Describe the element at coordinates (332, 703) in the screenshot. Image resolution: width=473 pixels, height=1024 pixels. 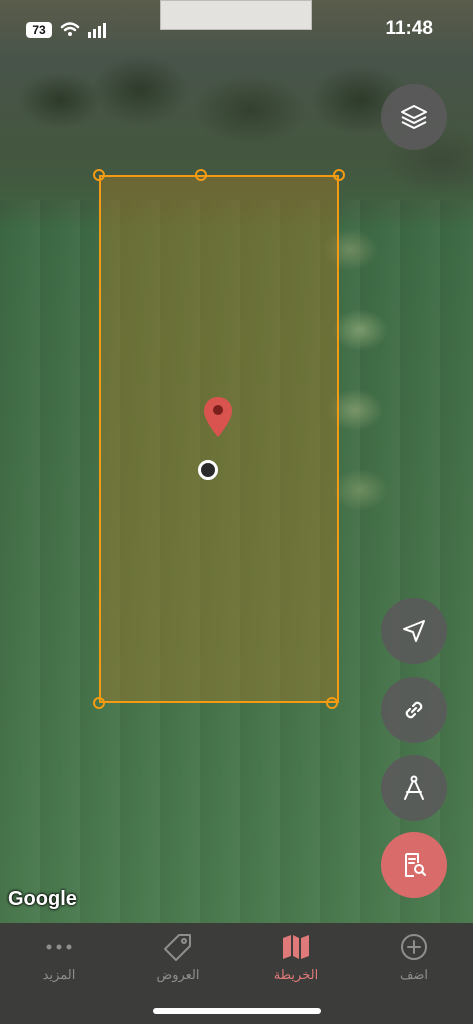
I see `plot-vertex-bottom-right` at that location.